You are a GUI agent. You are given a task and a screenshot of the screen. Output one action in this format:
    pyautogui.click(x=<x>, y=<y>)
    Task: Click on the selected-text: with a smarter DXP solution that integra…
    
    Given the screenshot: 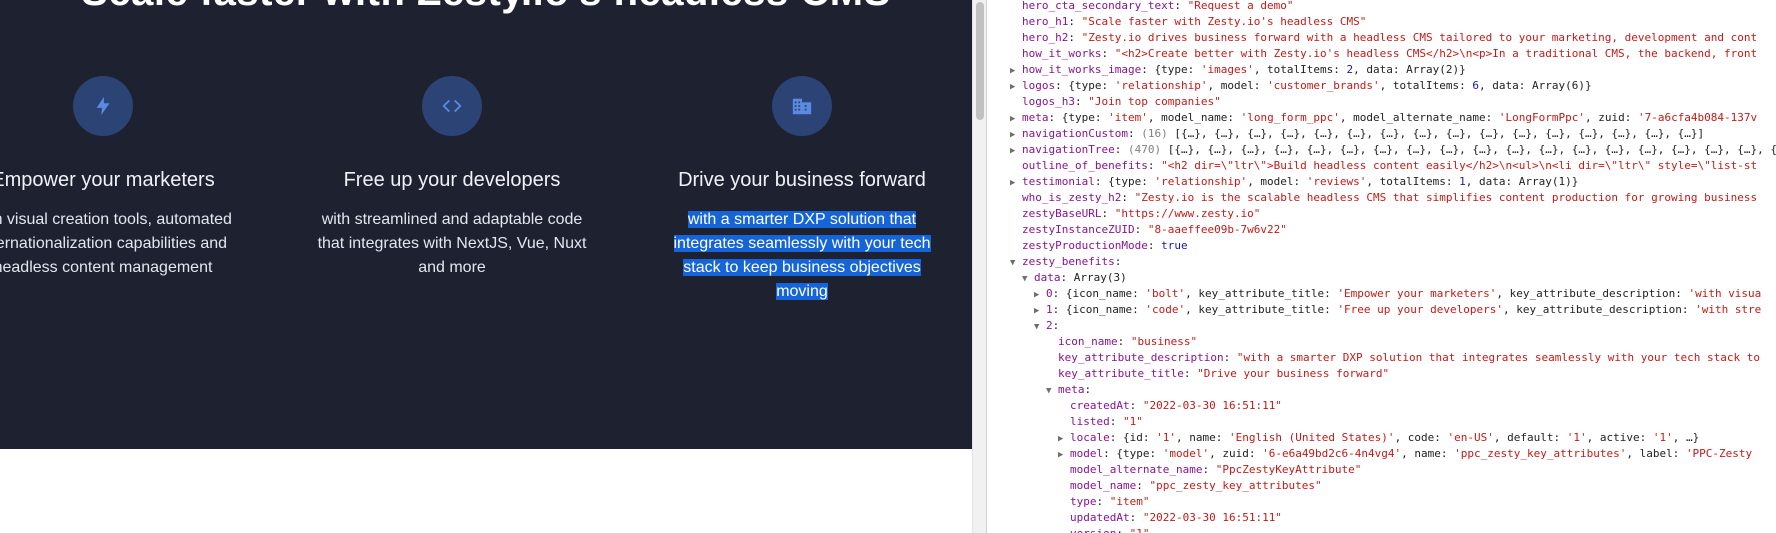 What is the action you would take?
    pyautogui.click(x=802, y=255)
    